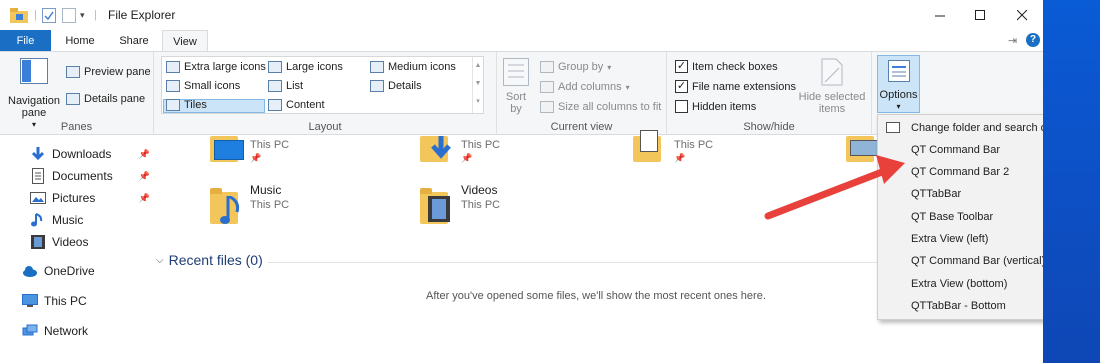 The width and height of the screenshot is (1100, 363). Describe the element at coordinates (396, 86) in the screenshot. I see `layout-details: Details` at that location.